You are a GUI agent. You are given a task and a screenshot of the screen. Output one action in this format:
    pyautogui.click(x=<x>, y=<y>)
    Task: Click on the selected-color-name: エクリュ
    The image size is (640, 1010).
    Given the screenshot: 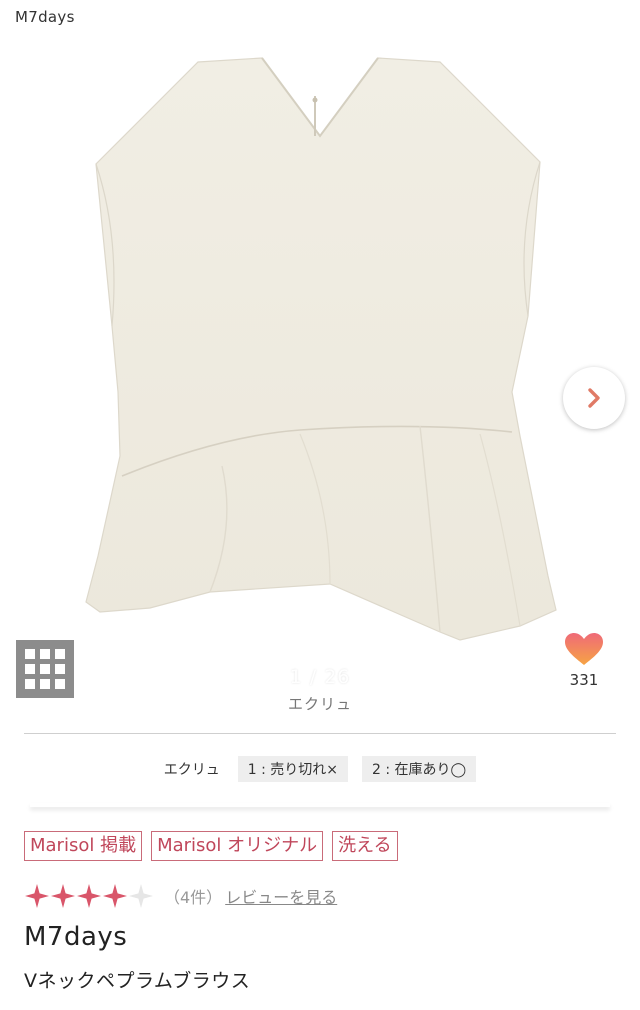 What is the action you would take?
    pyautogui.click(x=319, y=704)
    